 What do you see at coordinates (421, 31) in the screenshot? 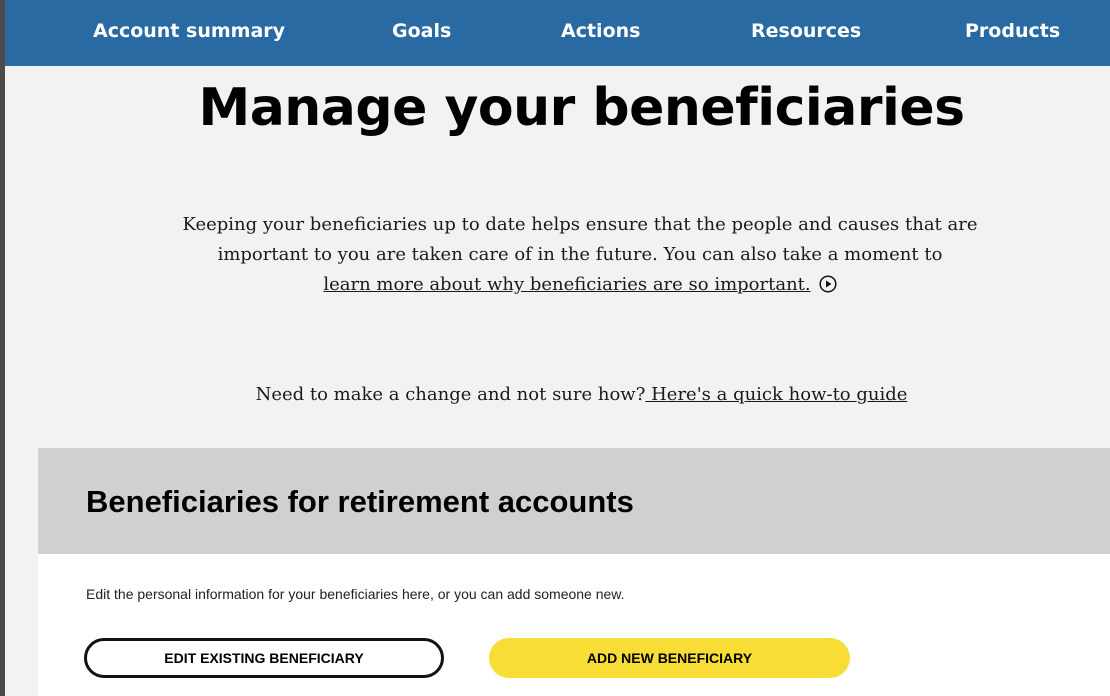
I see `nav-item-goals: Goals` at bounding box center [421, 31].